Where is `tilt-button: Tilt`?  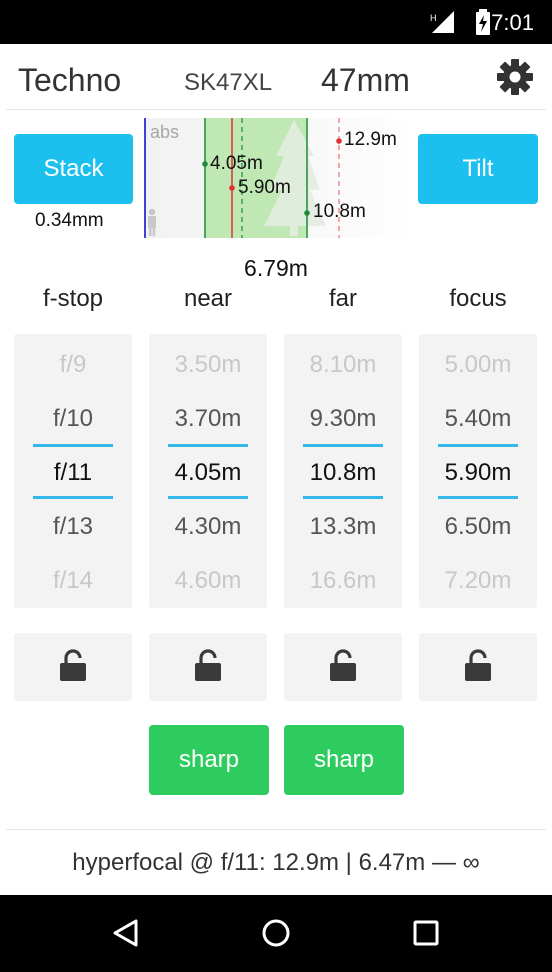
tilt-button: Tilt is located at coordinates (478, 169).